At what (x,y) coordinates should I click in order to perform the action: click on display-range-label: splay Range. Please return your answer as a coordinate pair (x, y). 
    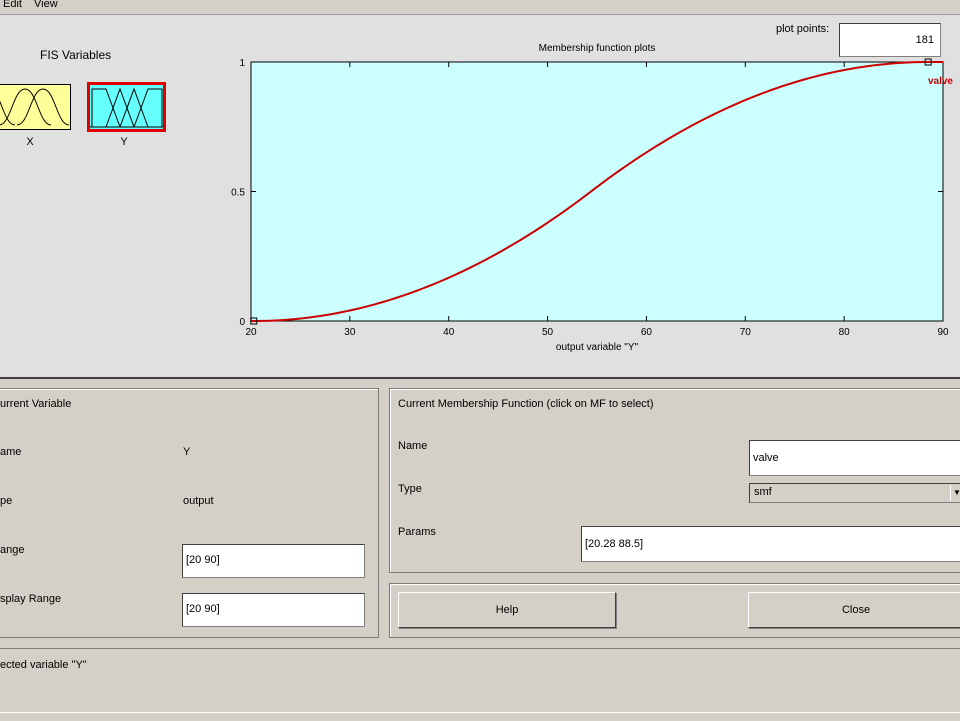
    Looking at the image, I should click on (31, 599).